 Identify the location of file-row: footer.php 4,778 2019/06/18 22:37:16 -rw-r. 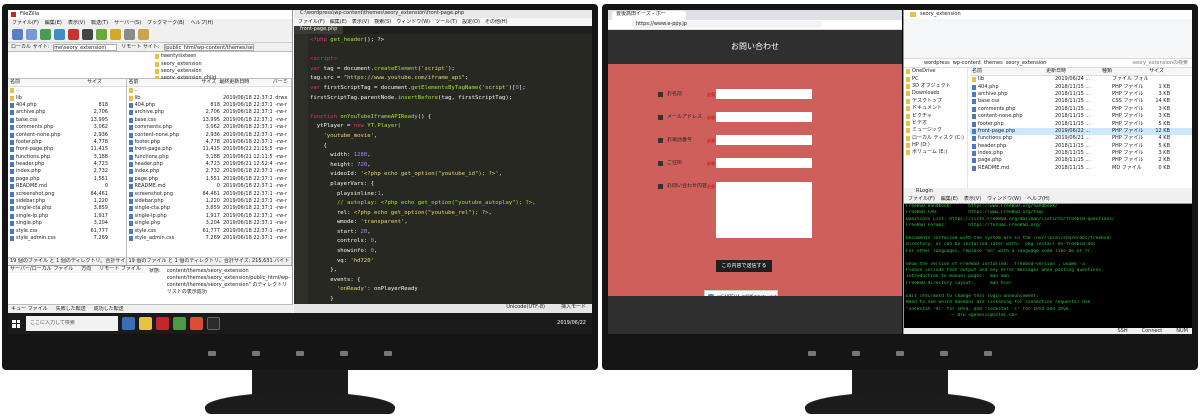
(209, 142).